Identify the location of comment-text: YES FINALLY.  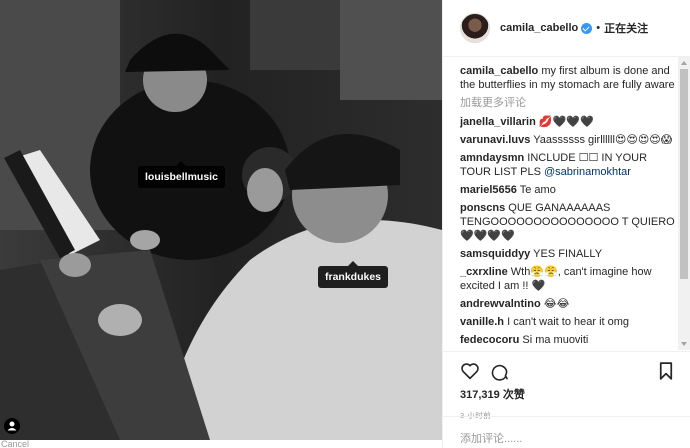
(568, 254).